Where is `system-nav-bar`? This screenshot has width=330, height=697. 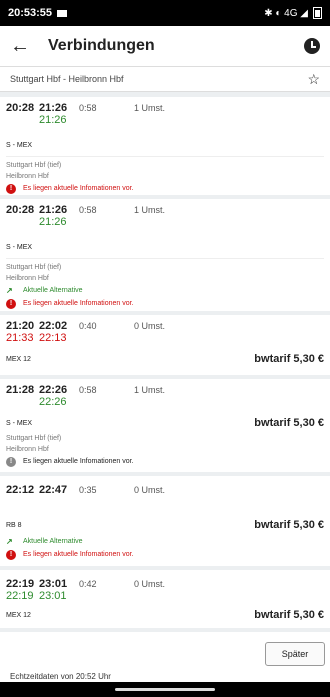 system-nav-bar is located at coordinates (165, 689).